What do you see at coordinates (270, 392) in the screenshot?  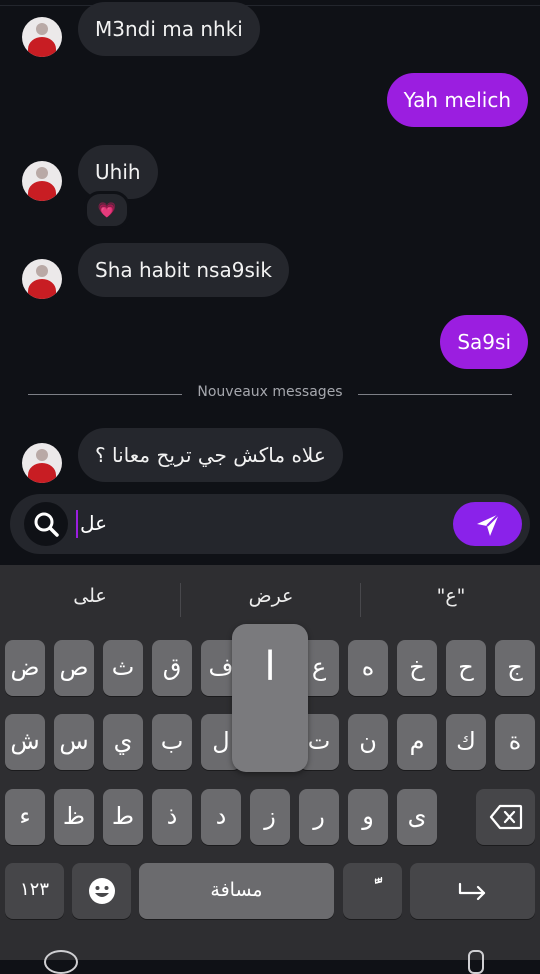 I see `new-messages-label: Nouveaux messages` at bounding box center [270, 392].